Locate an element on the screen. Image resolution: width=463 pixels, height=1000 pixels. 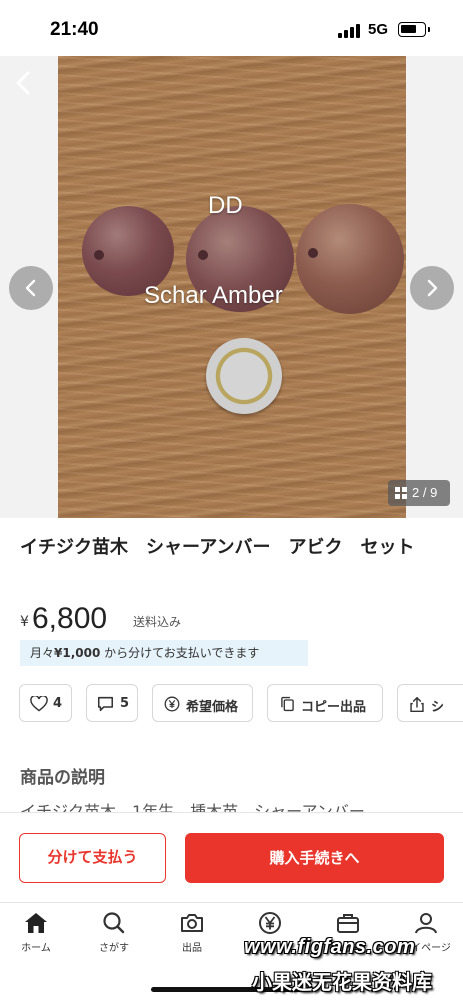
split-payment-button: 分けて支払う is located at coordinates (92, 858).